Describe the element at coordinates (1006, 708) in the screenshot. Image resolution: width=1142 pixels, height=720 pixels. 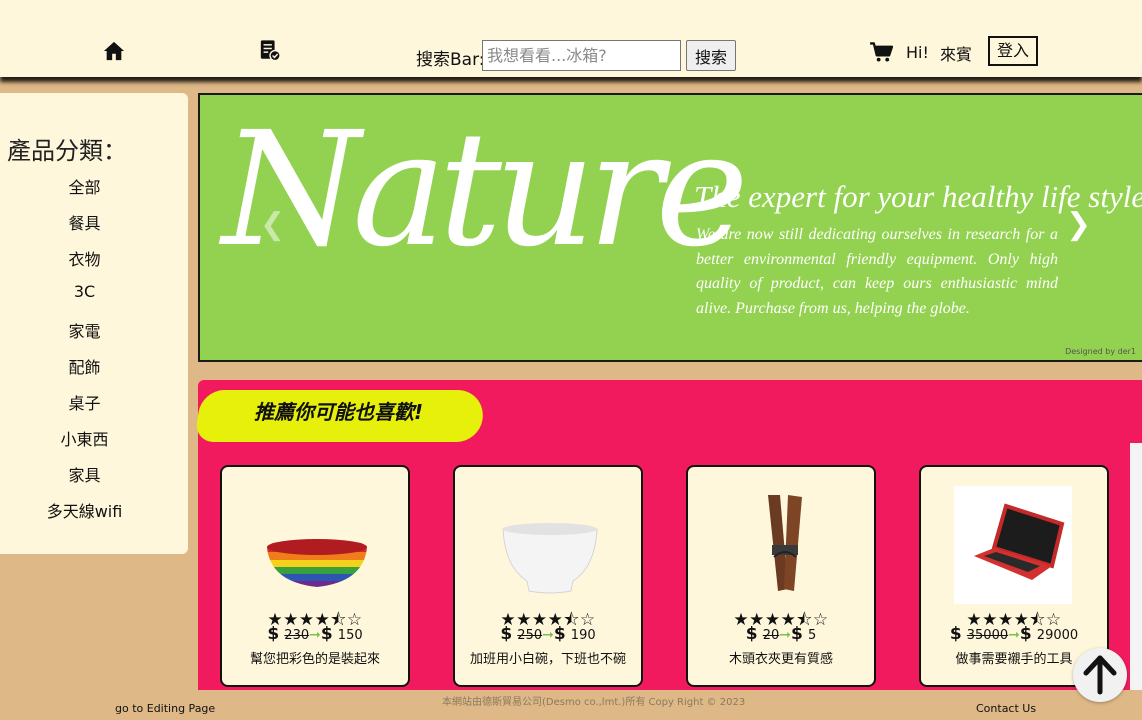
I see `contact-link: Contact Us` at that location.